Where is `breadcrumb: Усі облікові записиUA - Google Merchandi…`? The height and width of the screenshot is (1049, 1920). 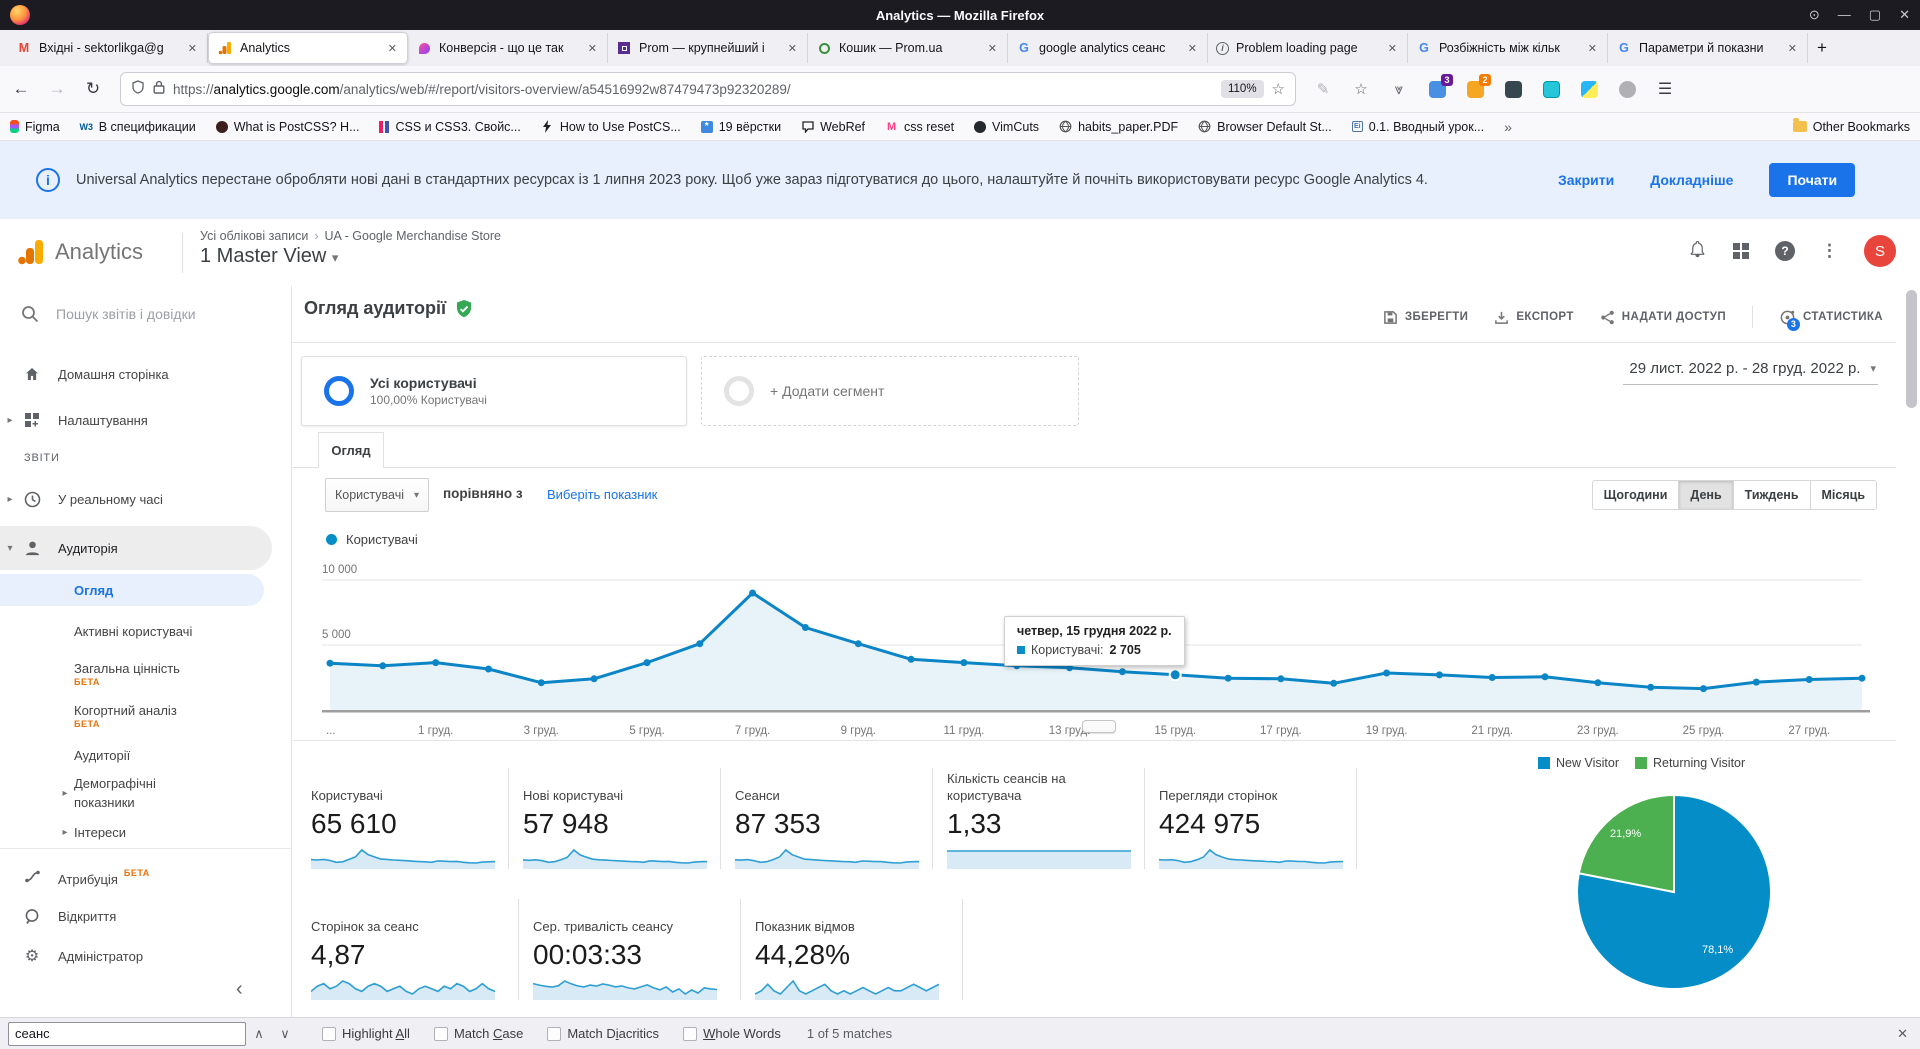
breadcrumb: Усі облікові записиUA - Google Merchandi… is located at coordinates (350, 236).